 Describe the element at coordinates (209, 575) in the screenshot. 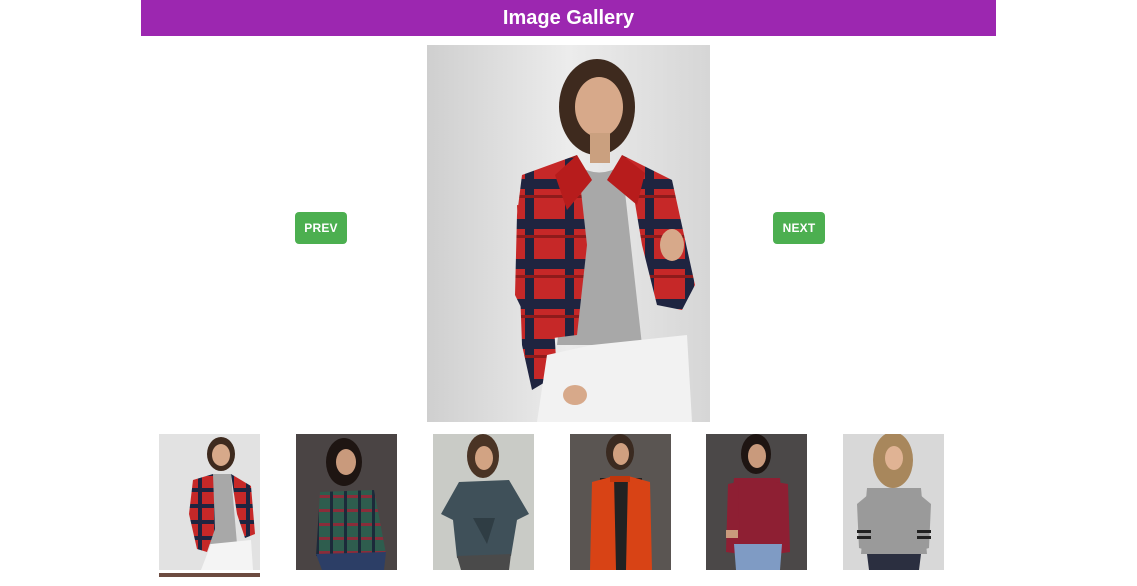

I see `active-thumbnail-indicator` at that location.